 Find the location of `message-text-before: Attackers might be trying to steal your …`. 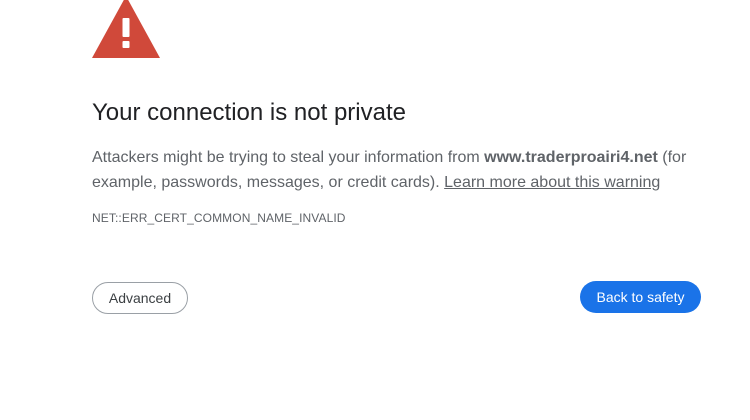

message-text-before: Attackers might be trying to steal your … is located at coordinates (288, 157).